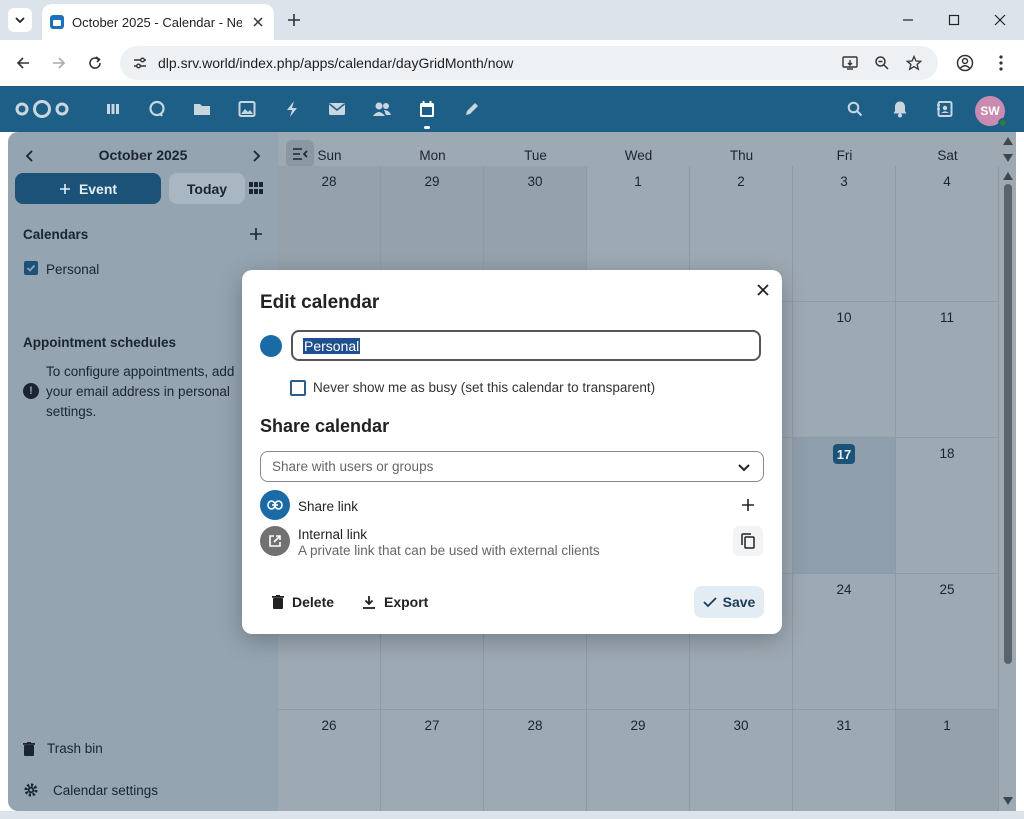 The height and width of the screenshot is (819, 1024). Describe the element at coordinates (947, 764) in the screenshot. I see `day-cell: 1` at that location.